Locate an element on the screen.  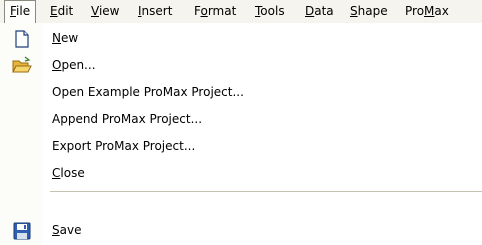
menu-file: File is located at coordinates (20, 11).